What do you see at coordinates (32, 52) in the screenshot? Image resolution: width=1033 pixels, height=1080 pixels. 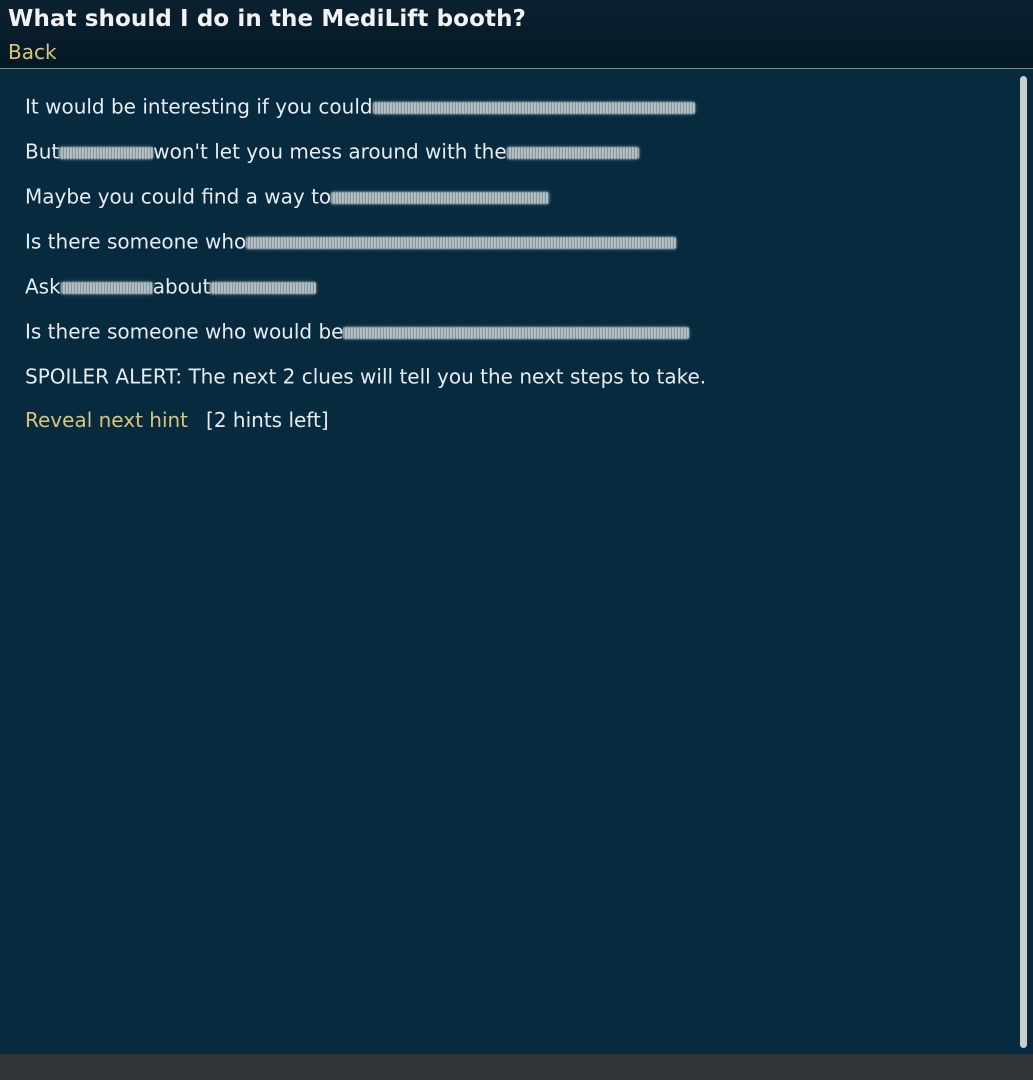 I see `back-link: Back` at bounding box center [32, 52].